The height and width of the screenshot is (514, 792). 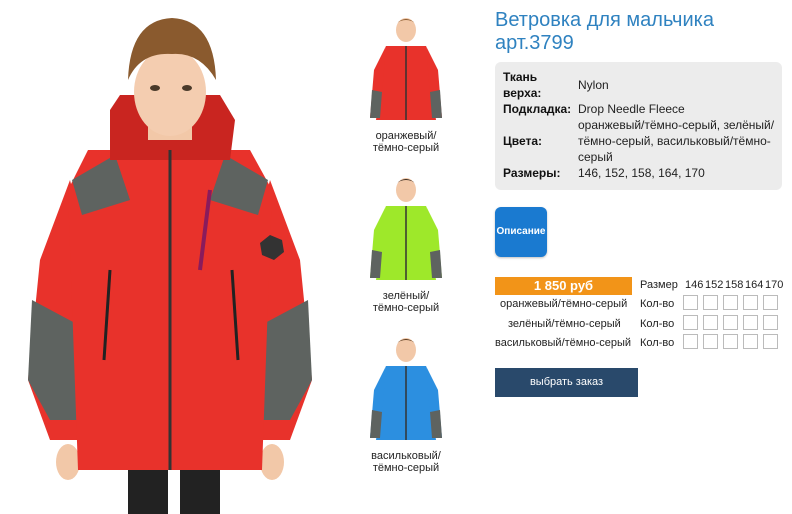 What do you see at coordinates (774, 285) in the screenshot?
I see `size-170: 170` at bounding box center [774, 285].